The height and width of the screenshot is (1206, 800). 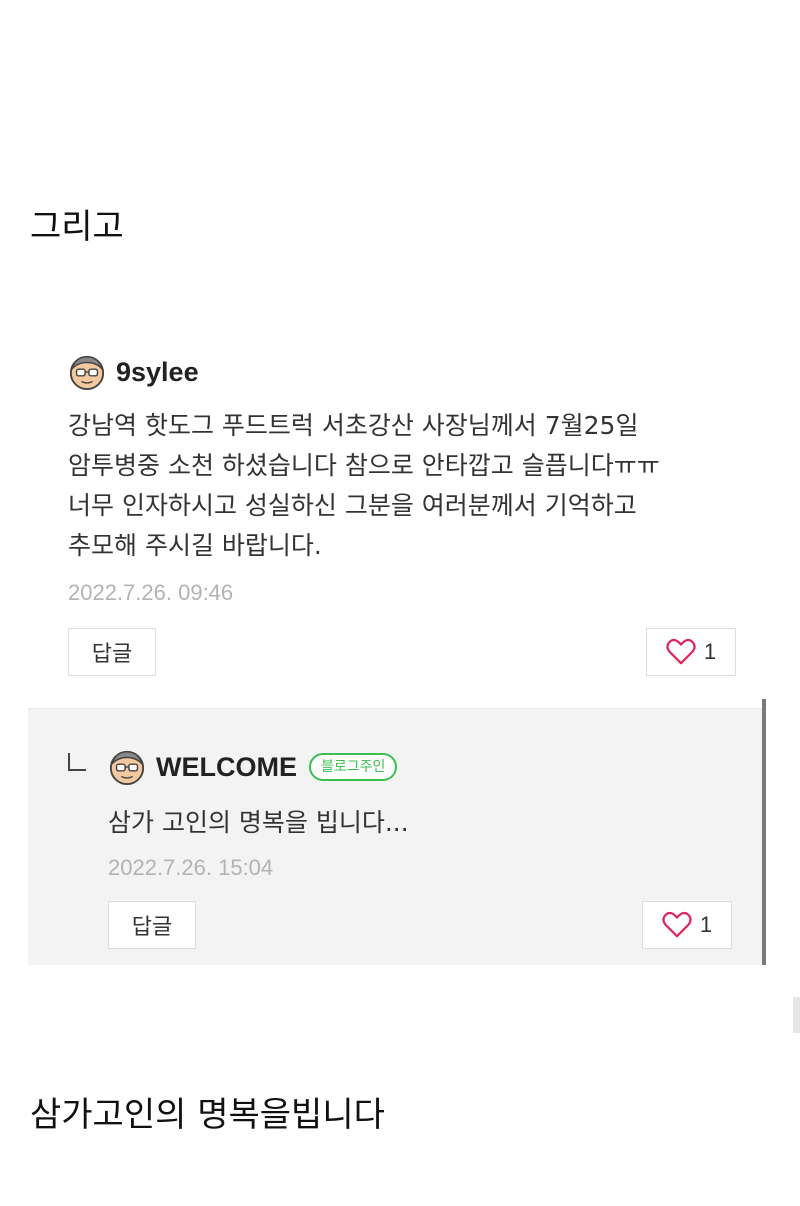 I want to click on reply-author-name: WELCOME, so click(x=226, y=767).